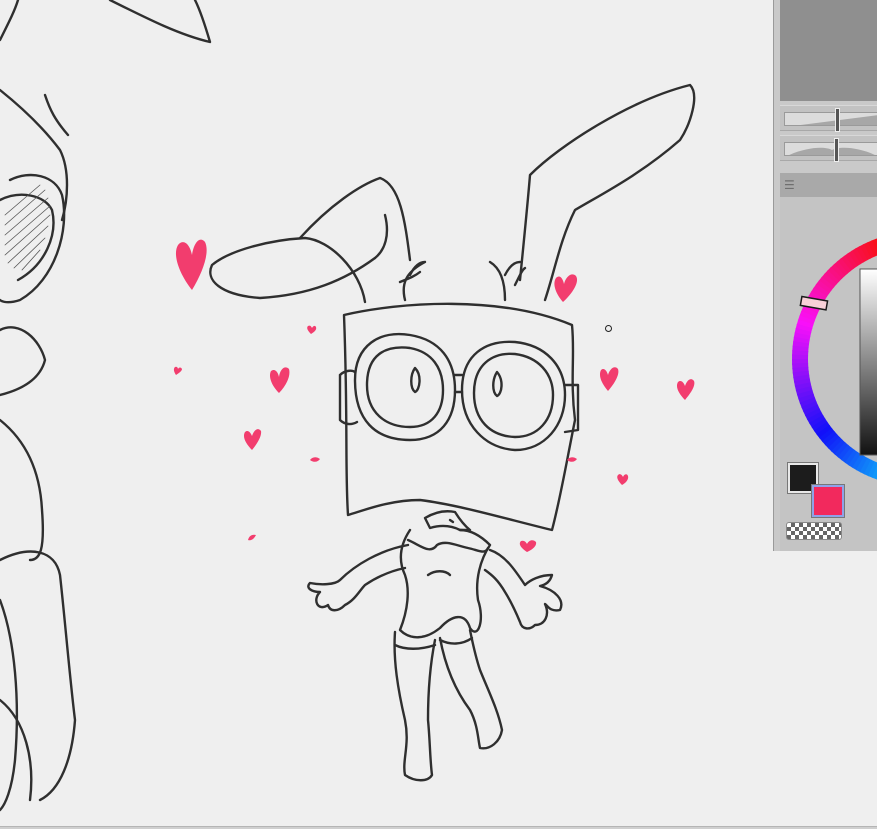  Describe the element at coordinates (828, 185) in the screenshot. I see `color-panel-header: ☰` at that location.